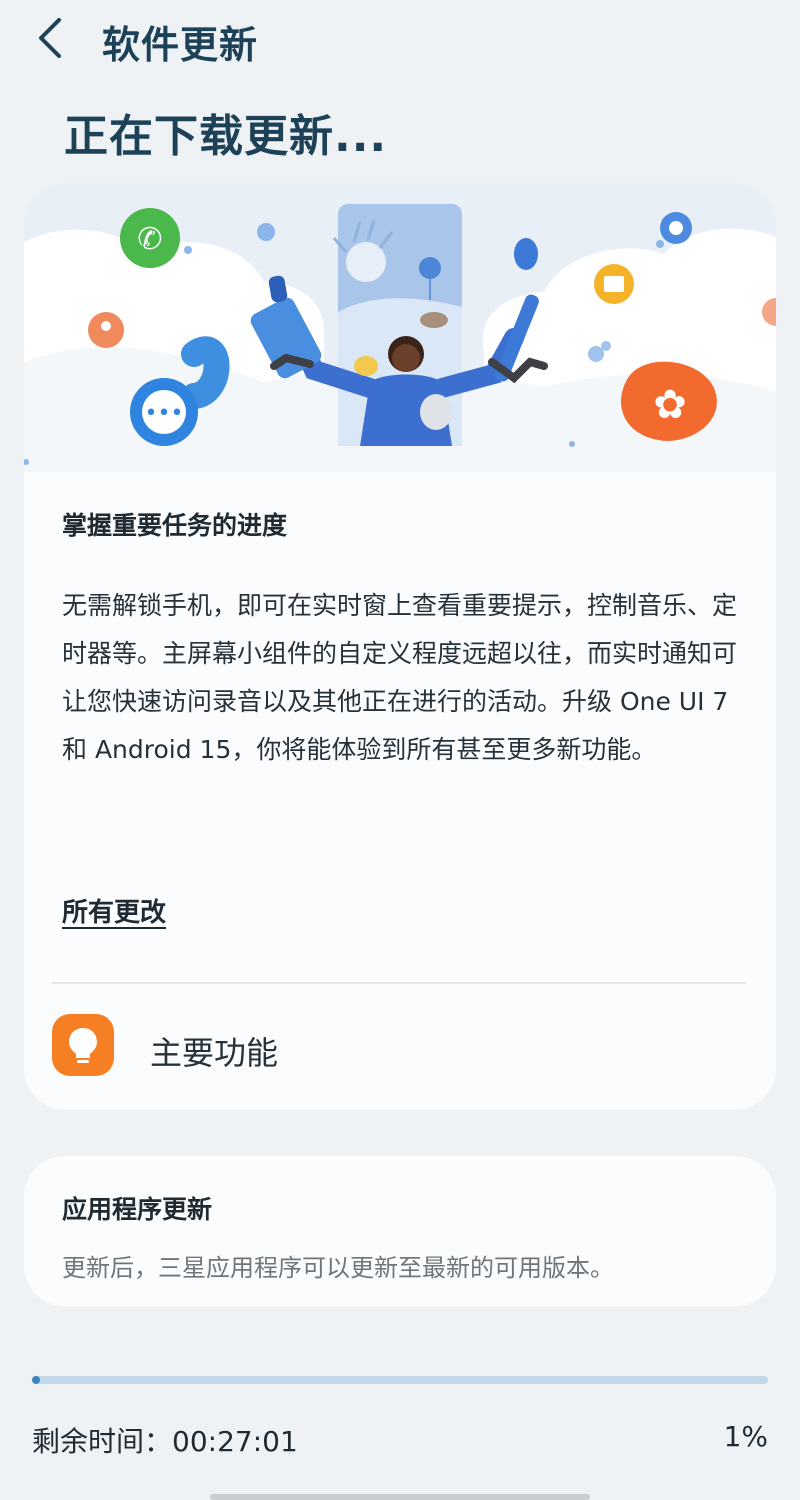 The width and height of the screenshot is (800, 1500). I want to click on top-app-bar: 软件更新, so click(400, 40).